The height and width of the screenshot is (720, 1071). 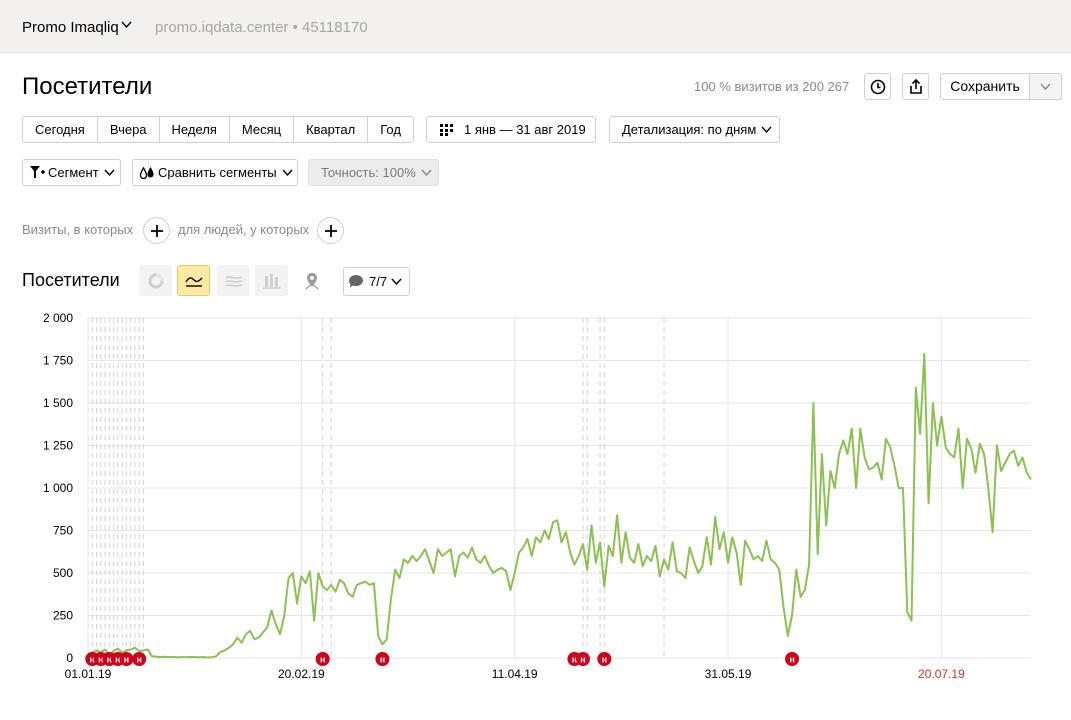 What do you see at coordinates (37, 172) in the screenshot?
I see `filter-icon` at bounding box center [37, 172].